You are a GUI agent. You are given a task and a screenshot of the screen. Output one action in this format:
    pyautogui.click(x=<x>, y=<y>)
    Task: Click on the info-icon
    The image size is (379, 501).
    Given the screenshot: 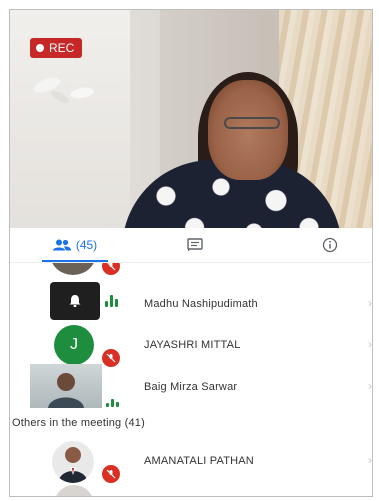 What is the action you would take?
    pyautogui.click(x=330, y=245)
    